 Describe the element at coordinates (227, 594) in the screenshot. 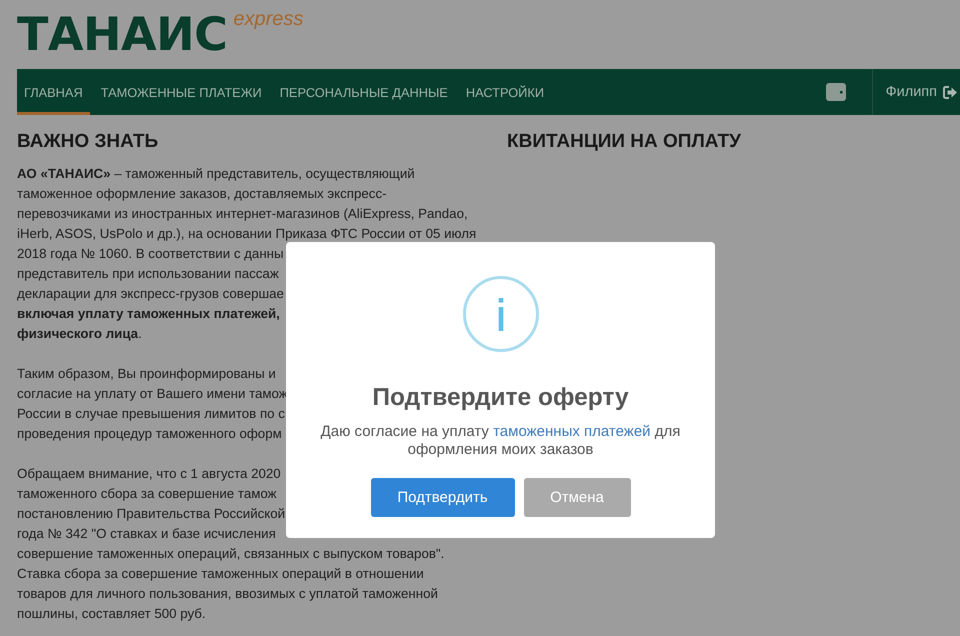

I see `text-line: товаров для личного пользования, ввозимых с уплатой таможенной` at that location.